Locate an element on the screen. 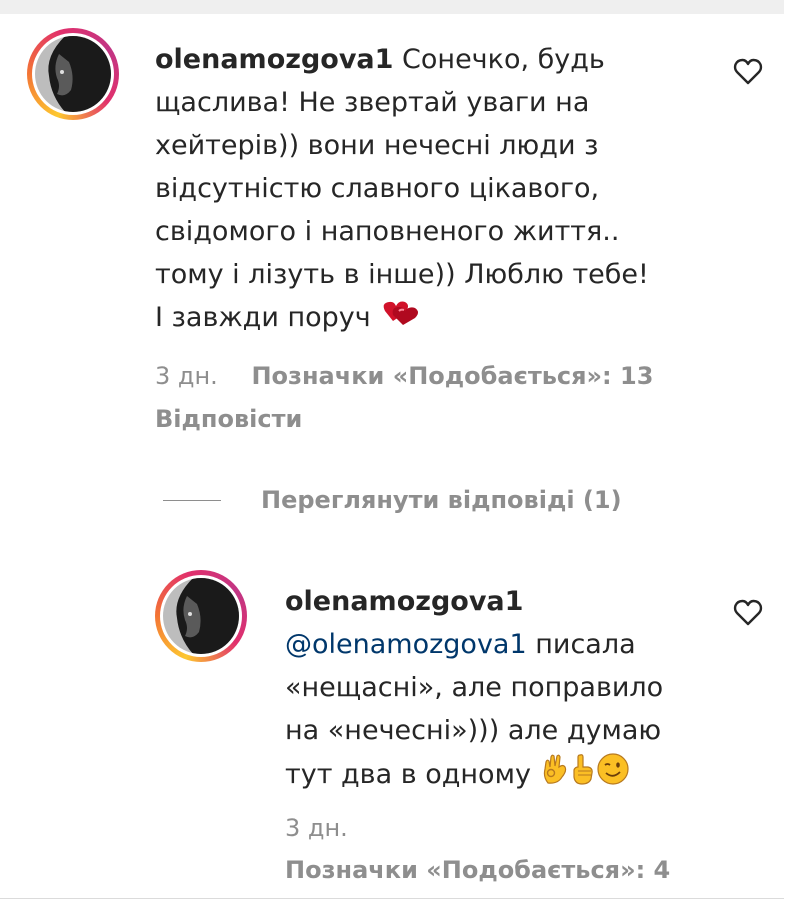 This screenshot has height=911, width=800. replies-line is located at coordinates (192, 500).